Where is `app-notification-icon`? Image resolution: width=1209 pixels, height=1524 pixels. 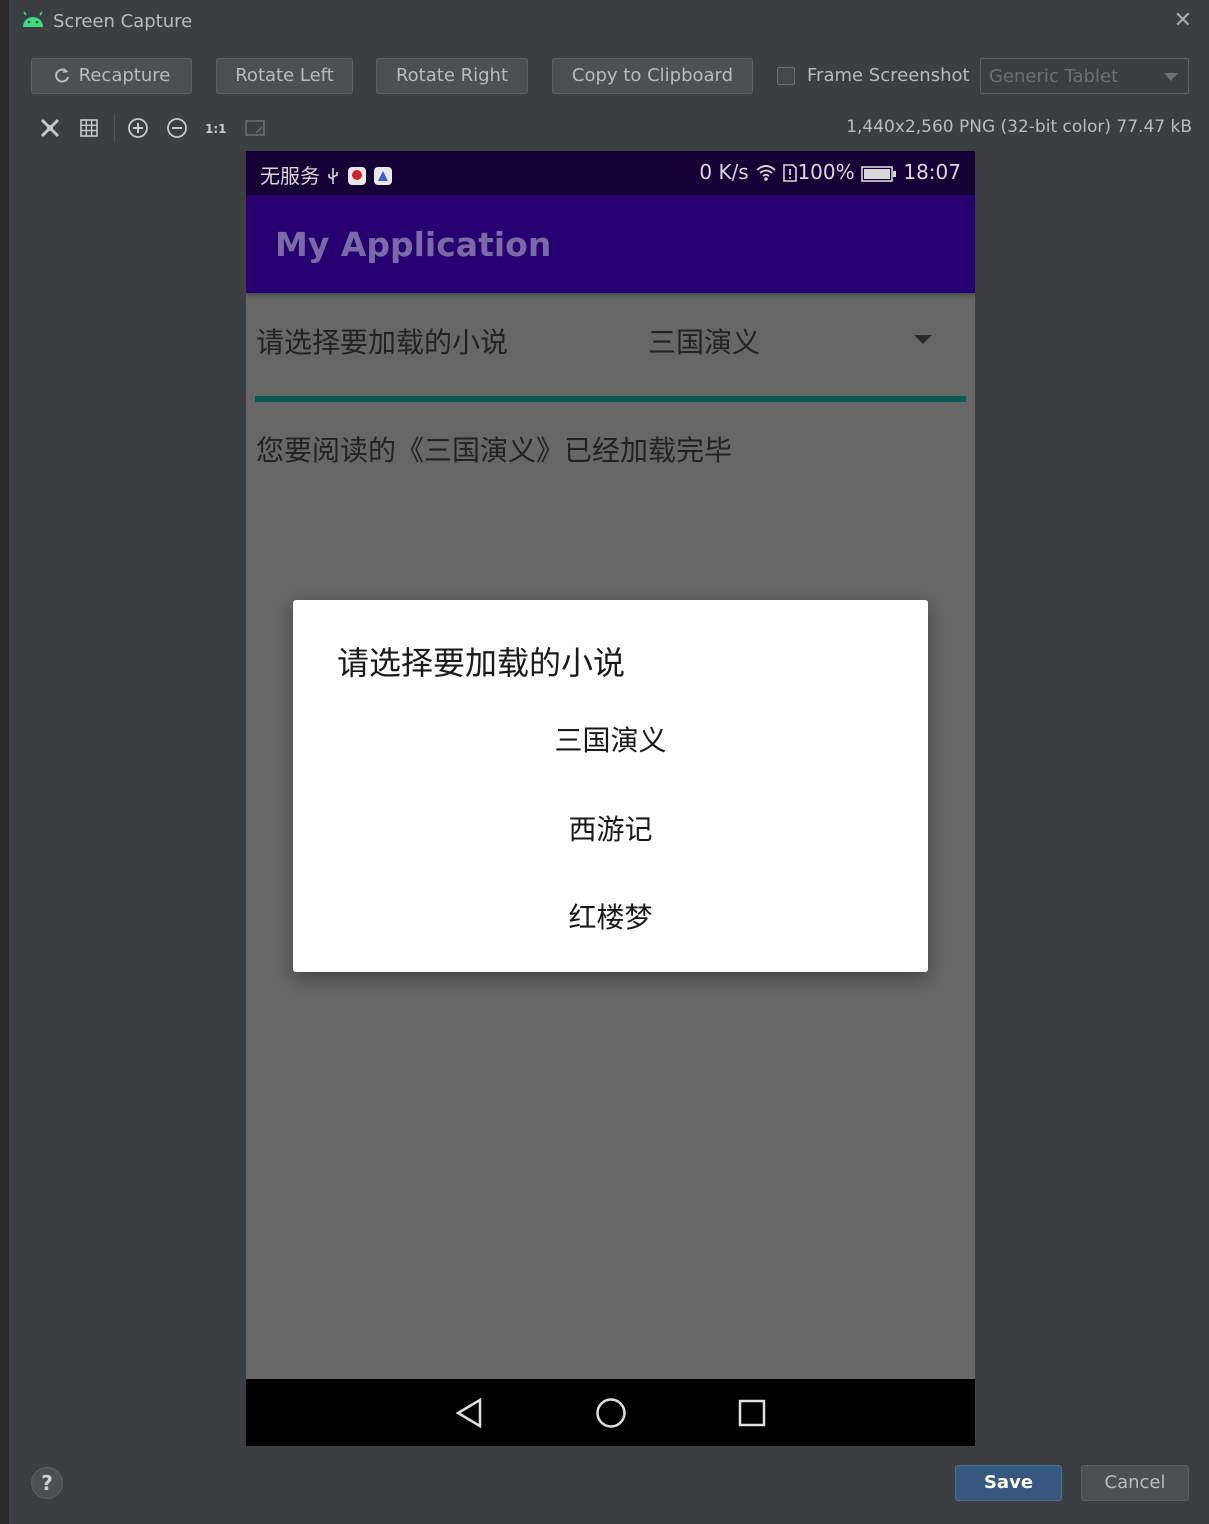
app-notification-icon is located at coordinates (356, 176).